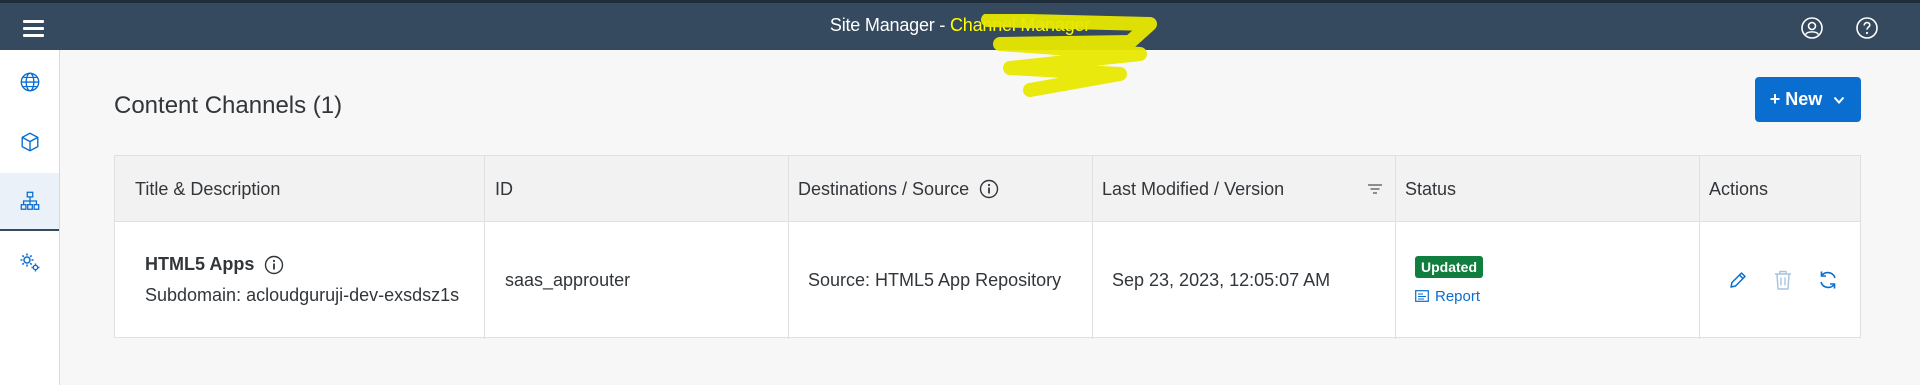  Describe the element at coordinates (1839, 100) in the screenshot. I see `chevron-down-icon` at that location.